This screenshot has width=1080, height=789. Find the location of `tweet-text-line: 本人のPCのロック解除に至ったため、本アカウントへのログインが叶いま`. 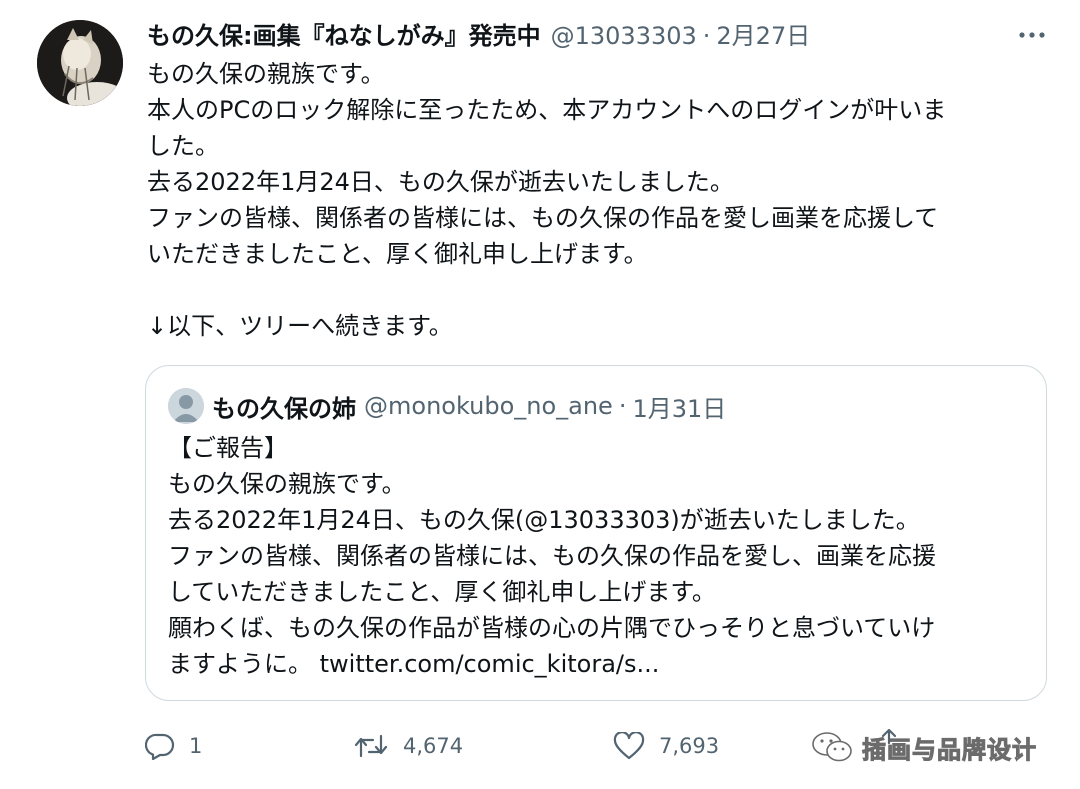

tweet-text-line: 本人のPCのロック解除に至ったため、本アカウントへのログインが叶いま is located at coordinates (547, 110).